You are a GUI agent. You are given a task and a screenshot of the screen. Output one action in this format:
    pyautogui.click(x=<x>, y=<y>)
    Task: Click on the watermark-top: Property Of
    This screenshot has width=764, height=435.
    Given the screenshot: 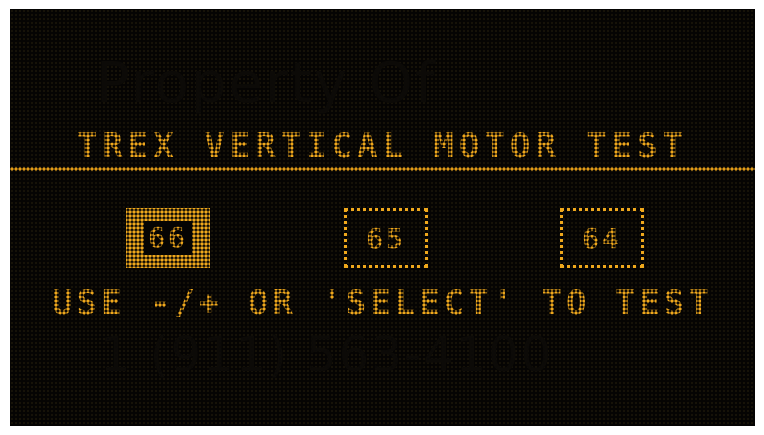 What is the action you would take?
    pyautogui.click(x=266, y=83)
    